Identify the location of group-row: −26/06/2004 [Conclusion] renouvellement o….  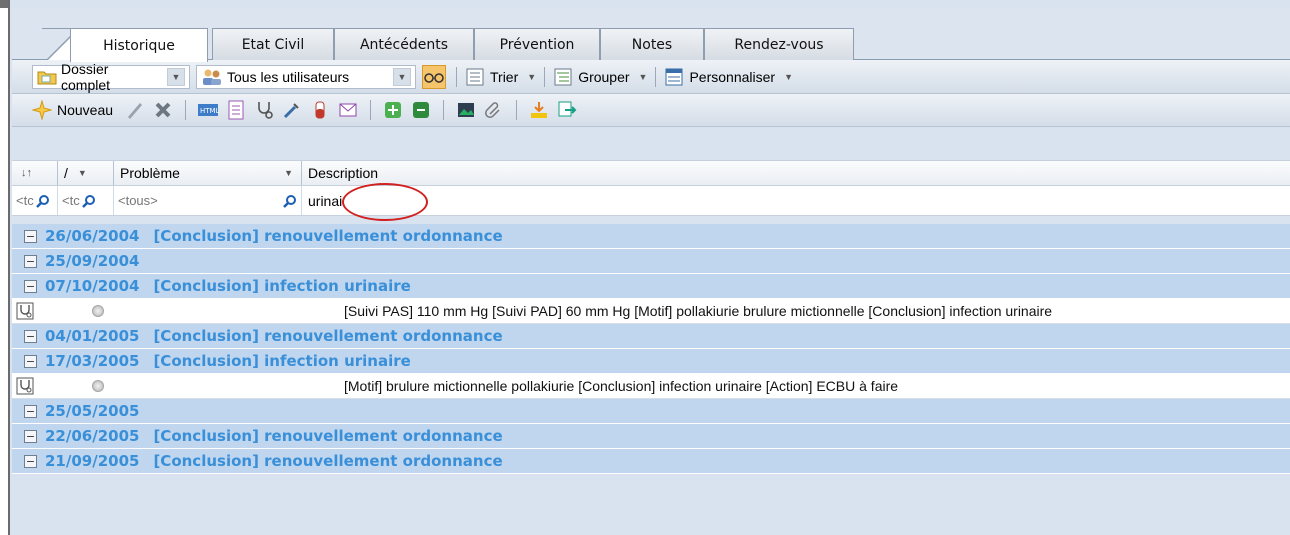
(651, 236).